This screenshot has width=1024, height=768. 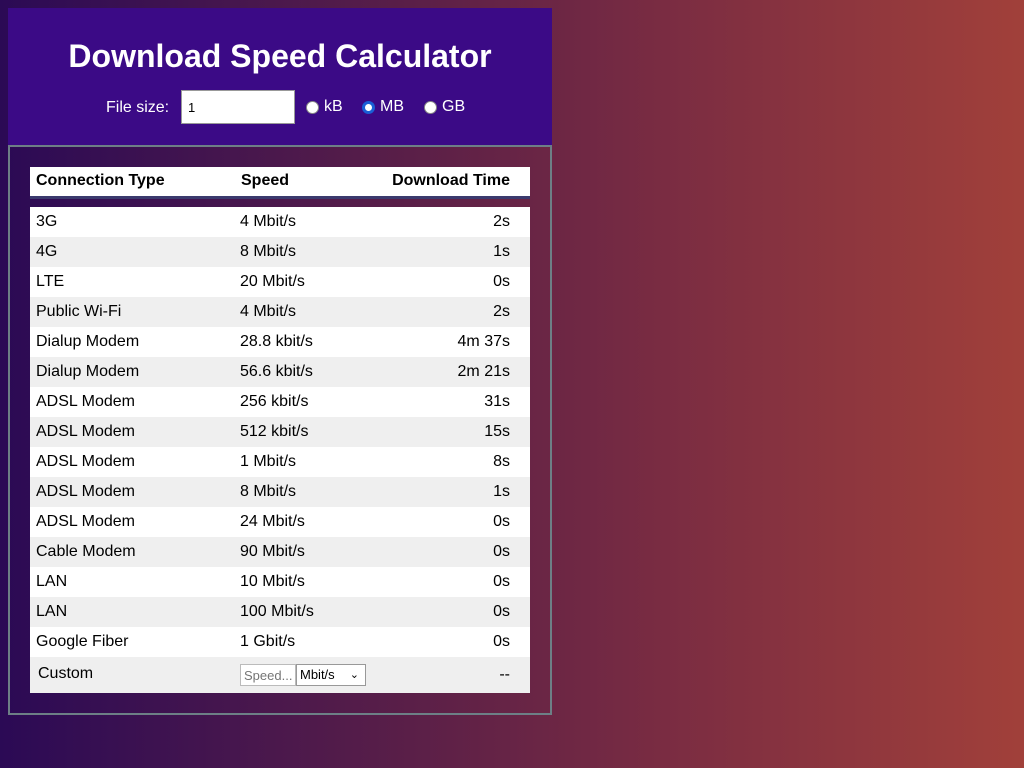 I want to click on header-connection-type: Connection Type, so click(x=100, y=180).